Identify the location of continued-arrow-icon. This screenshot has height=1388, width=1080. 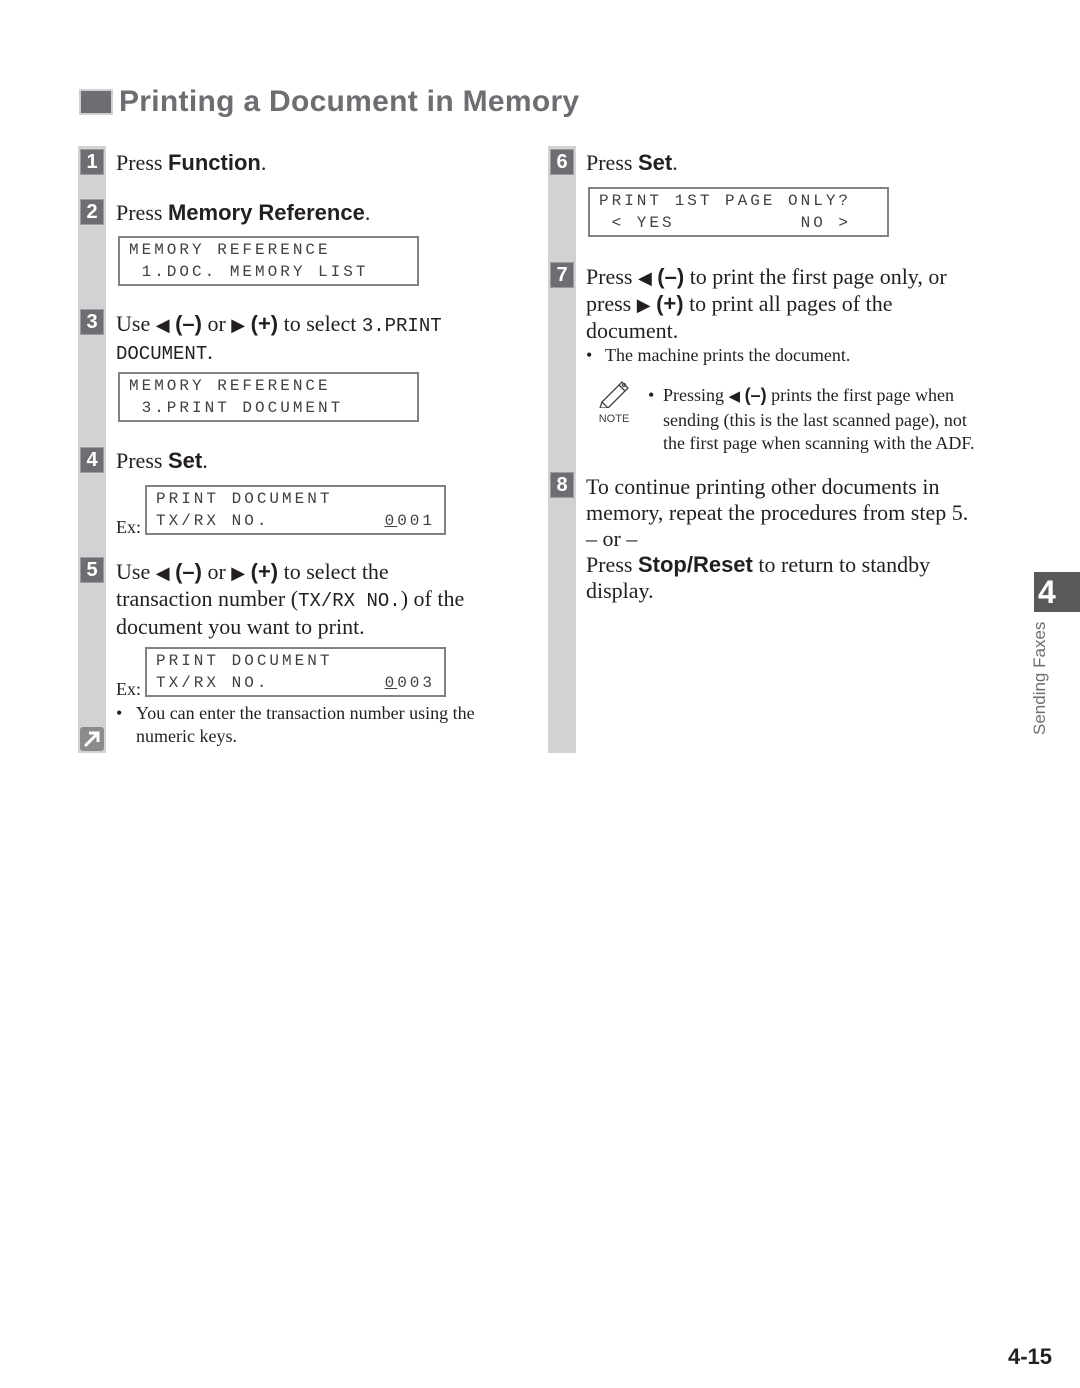
(92, 739).